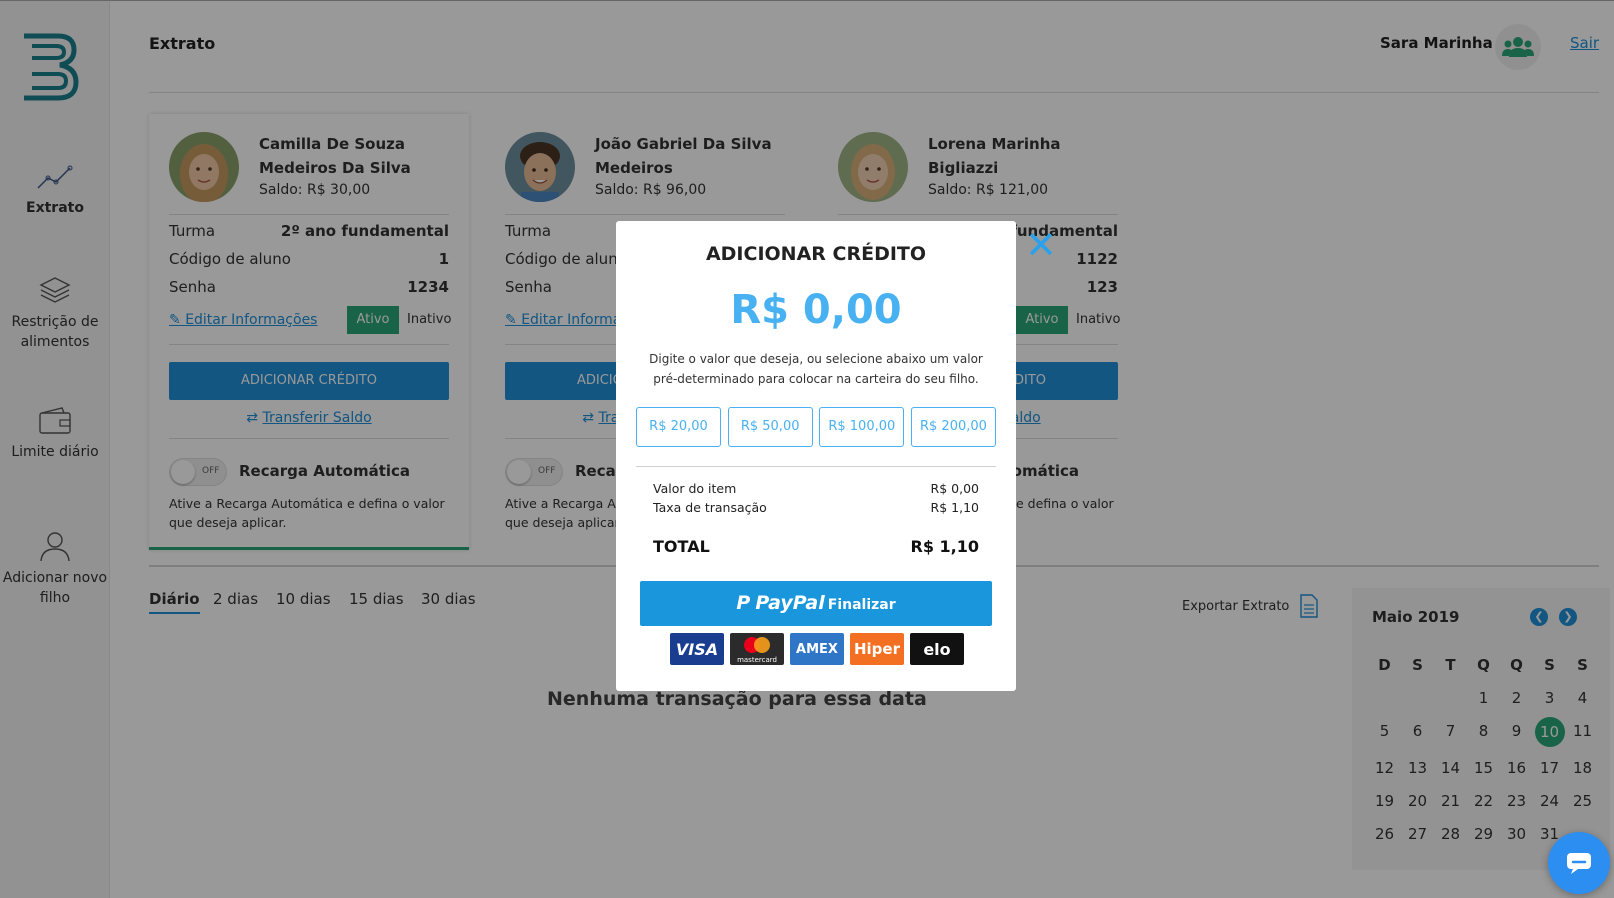 The image size is (1614, 898). I want to click on preset-20-button: R$ 20,00, so click(678, 427).